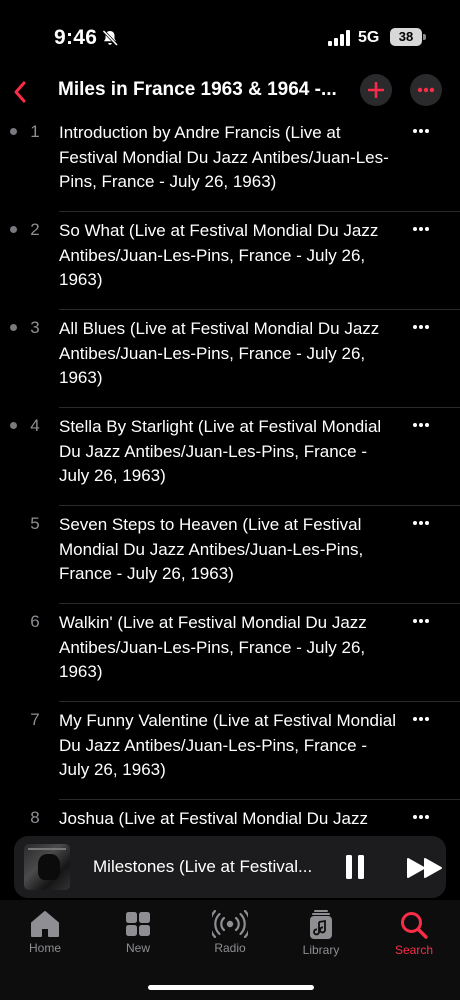  Describe the element at coordinates (230, 36) in the screenshot. I see `status-bar: 9:46 5G 38` at that location.